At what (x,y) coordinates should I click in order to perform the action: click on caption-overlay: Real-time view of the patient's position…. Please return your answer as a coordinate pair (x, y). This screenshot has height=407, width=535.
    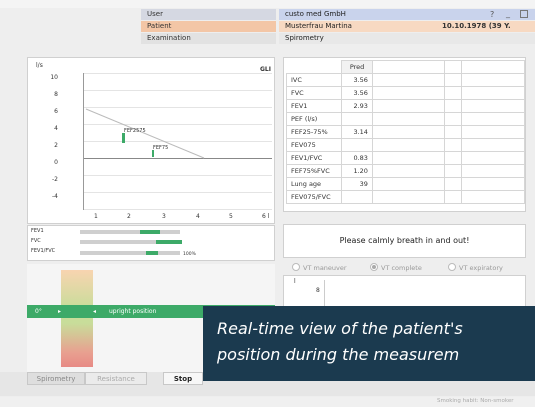
    Looking at the image, I should click on (369, 343).